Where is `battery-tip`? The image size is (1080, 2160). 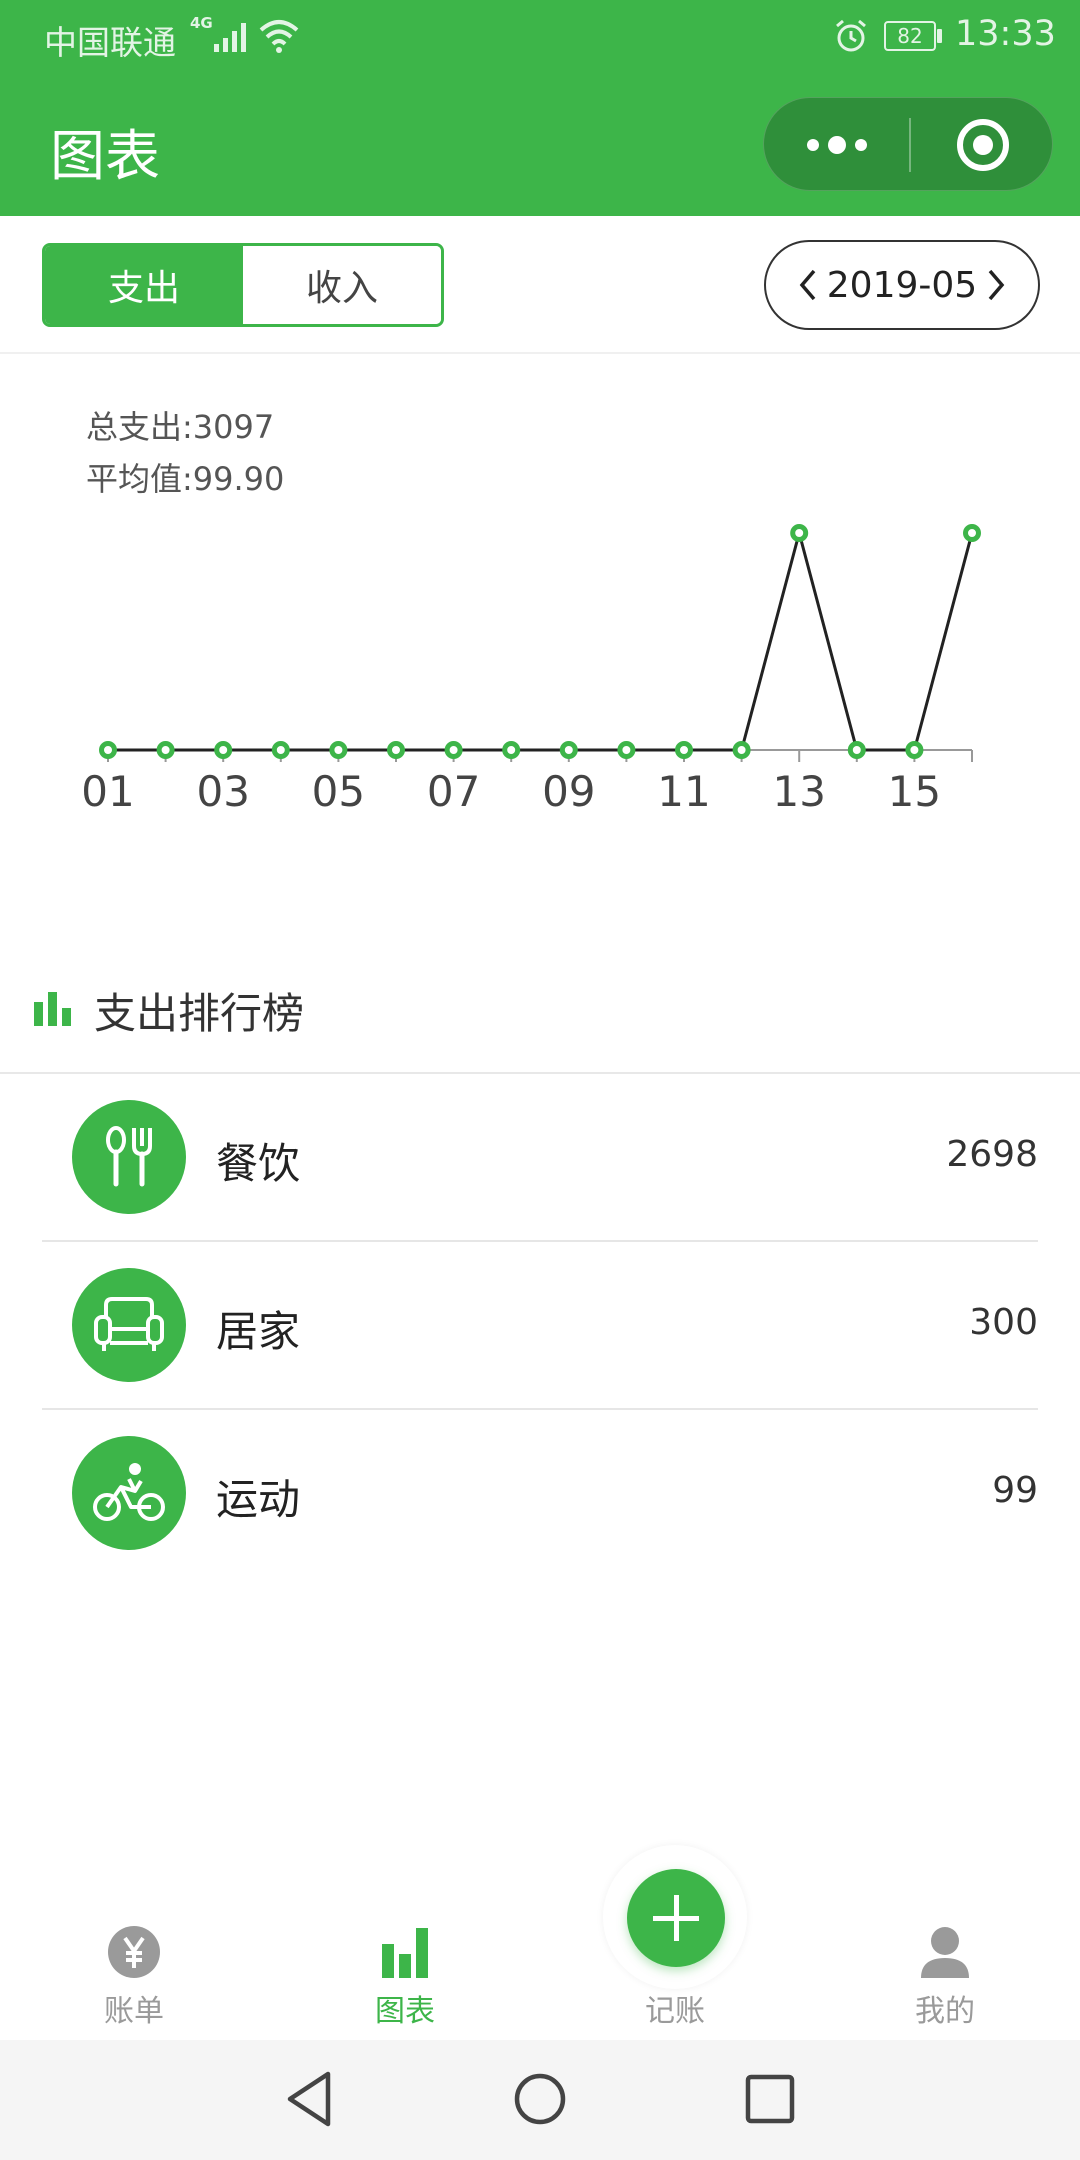
battery-tip is located at coordinates (939, 36).